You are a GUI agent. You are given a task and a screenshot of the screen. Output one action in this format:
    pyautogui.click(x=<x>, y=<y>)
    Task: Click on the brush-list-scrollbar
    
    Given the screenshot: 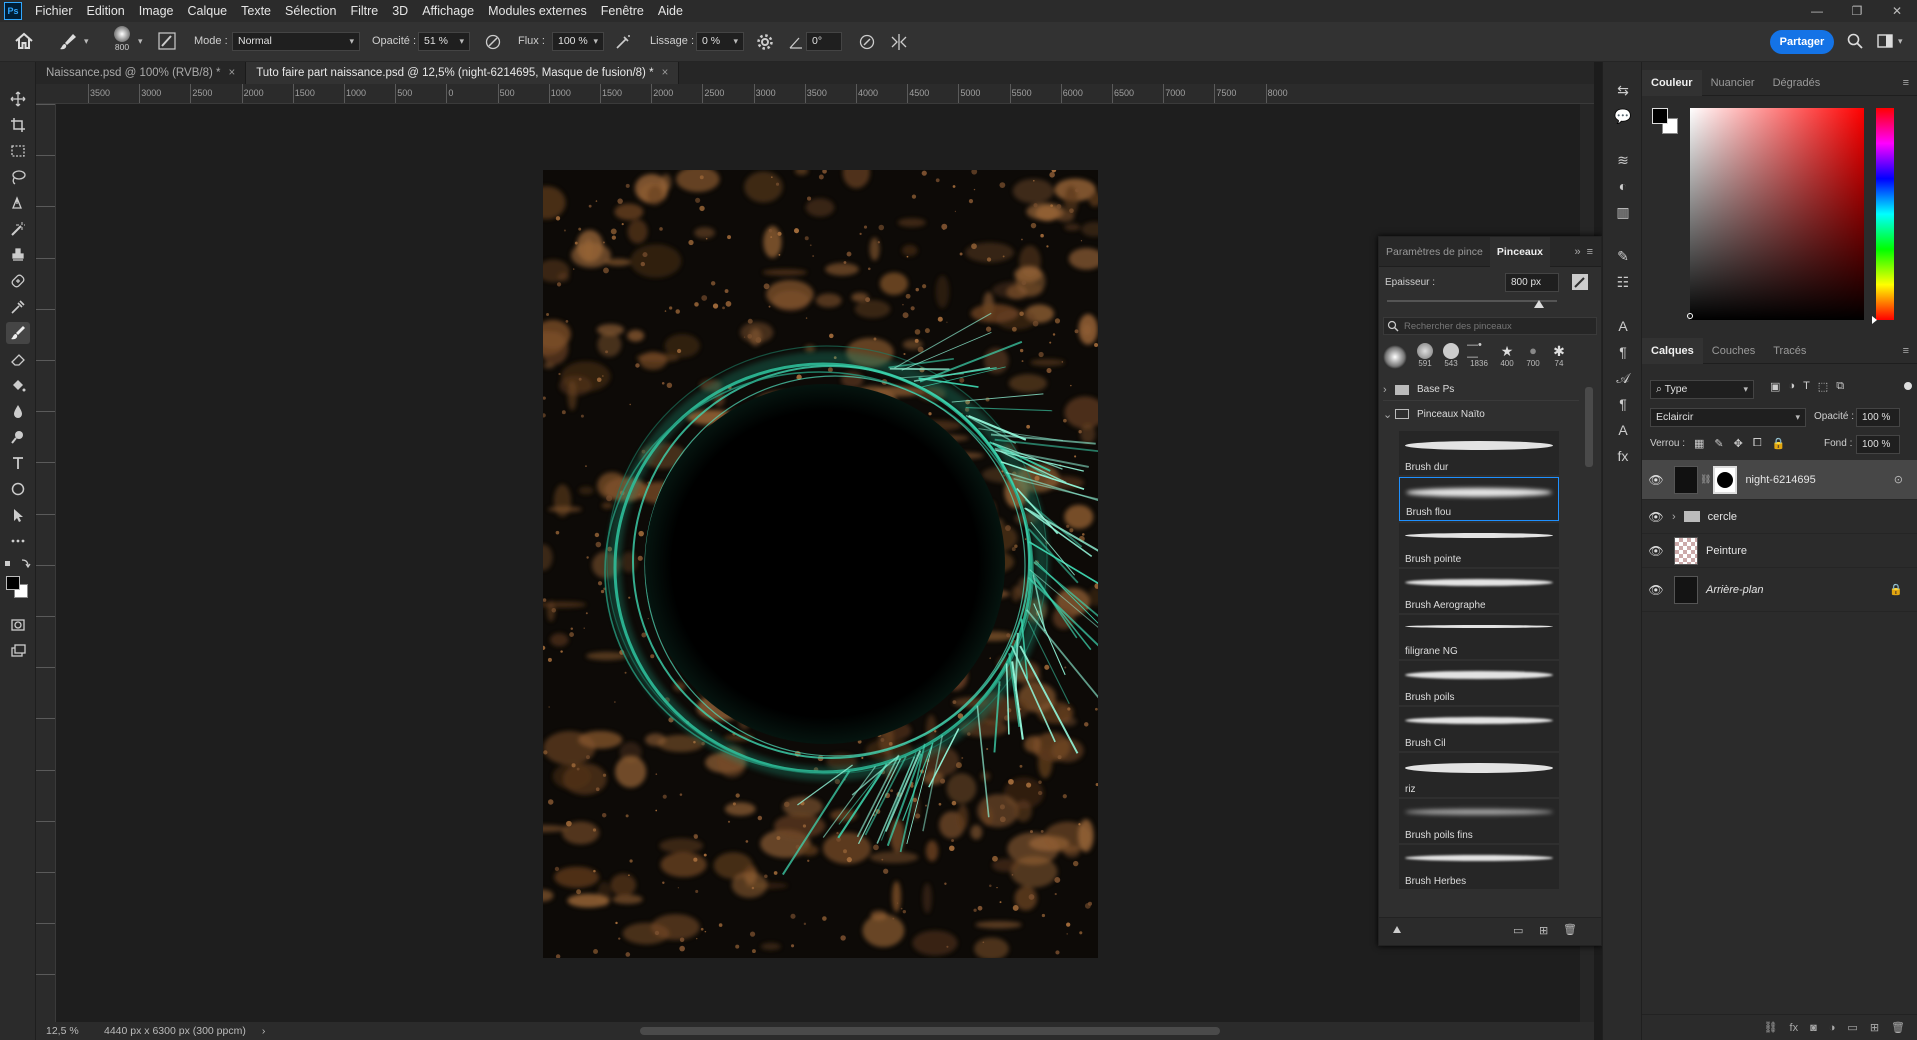 What is the action you would take?
    pyautogui.click(x=1589, y=427)
    